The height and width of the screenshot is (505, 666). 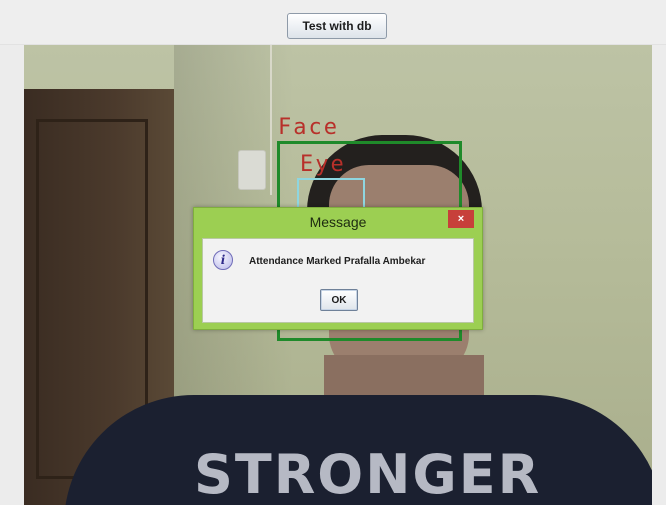 I want to click on test-with-db-button: Test with db, so click(x=337, y=26).